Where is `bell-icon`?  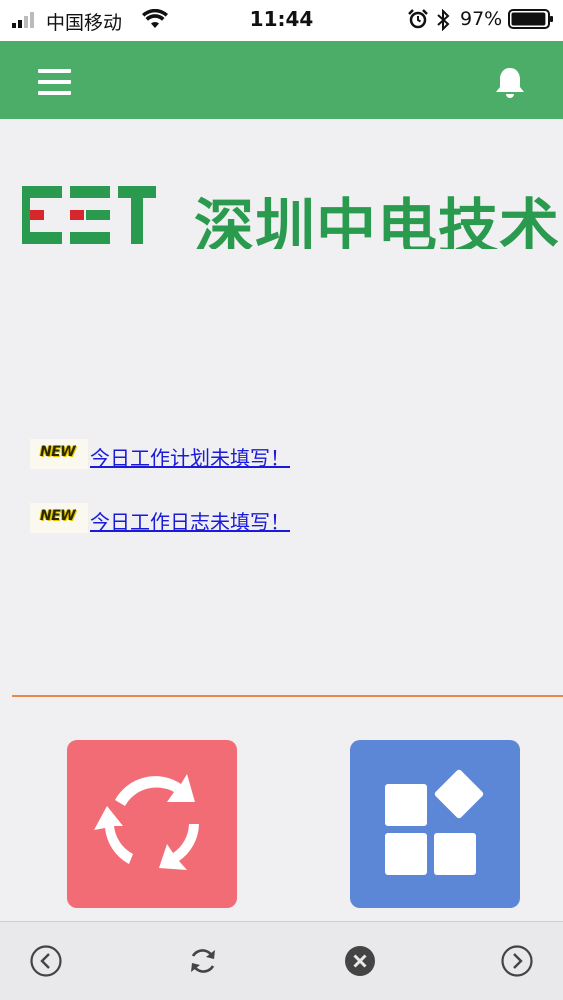
bell-icon is located at coordinates (510, 83).